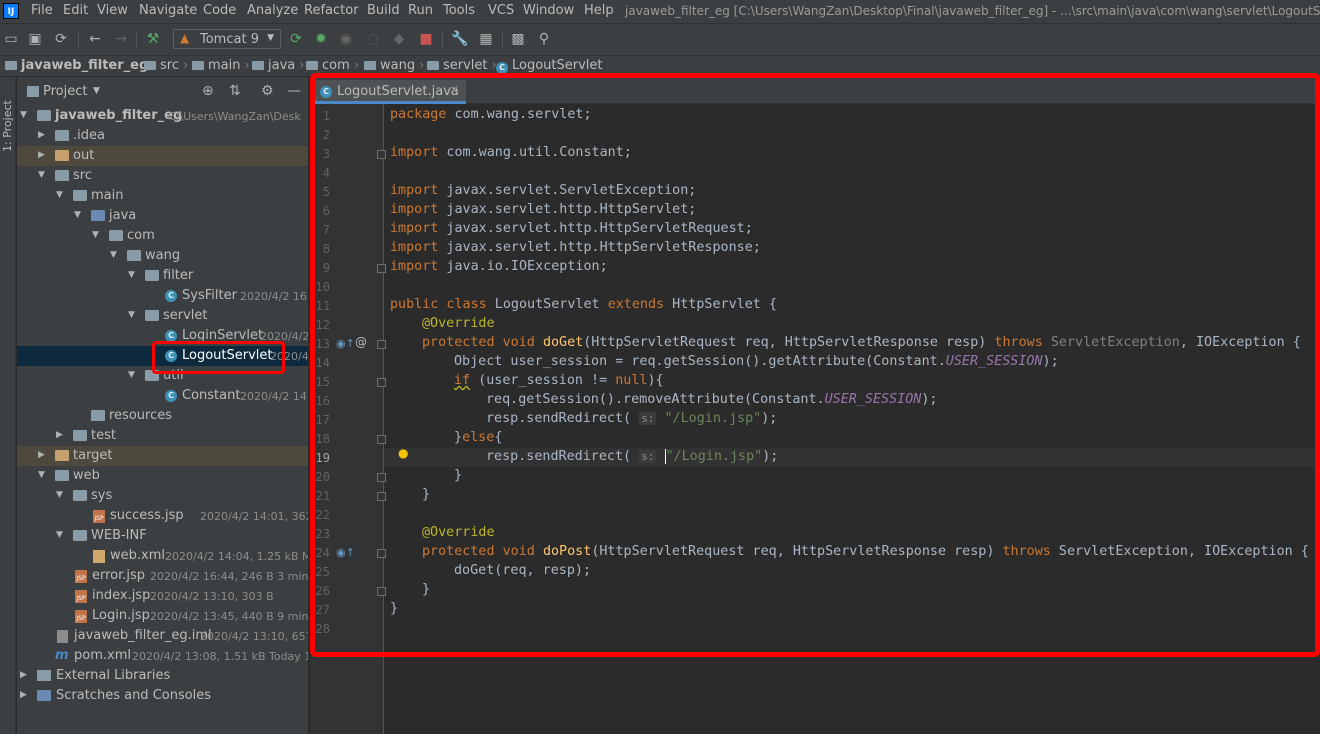 This screenshot has width=1320, height=734. Describe the element at coordinates (102, 495) in the screenshot. I see `tree-item-label: sys` at that location.